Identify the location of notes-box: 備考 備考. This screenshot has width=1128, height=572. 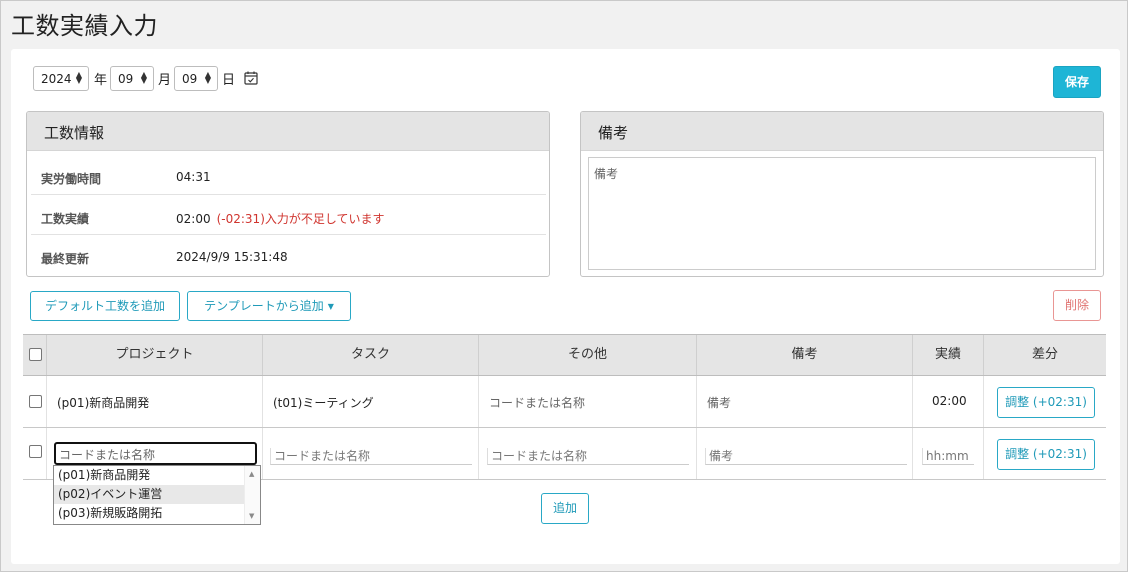
(842, 194).